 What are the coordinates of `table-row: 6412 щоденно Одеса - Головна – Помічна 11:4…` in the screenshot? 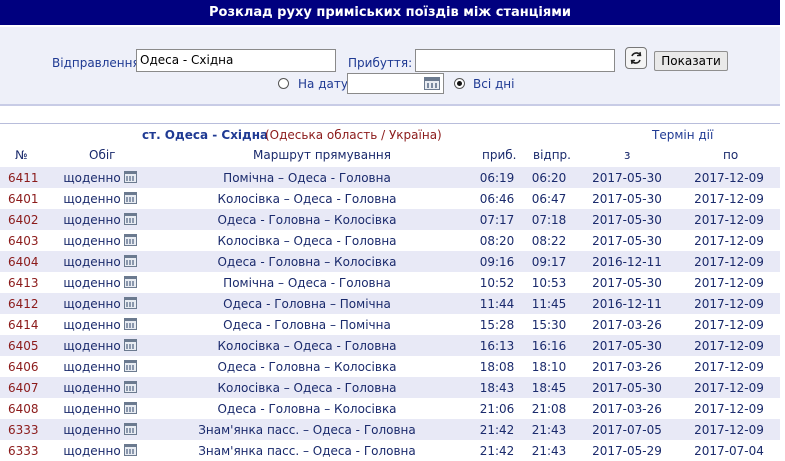 It's located at (390, 303).